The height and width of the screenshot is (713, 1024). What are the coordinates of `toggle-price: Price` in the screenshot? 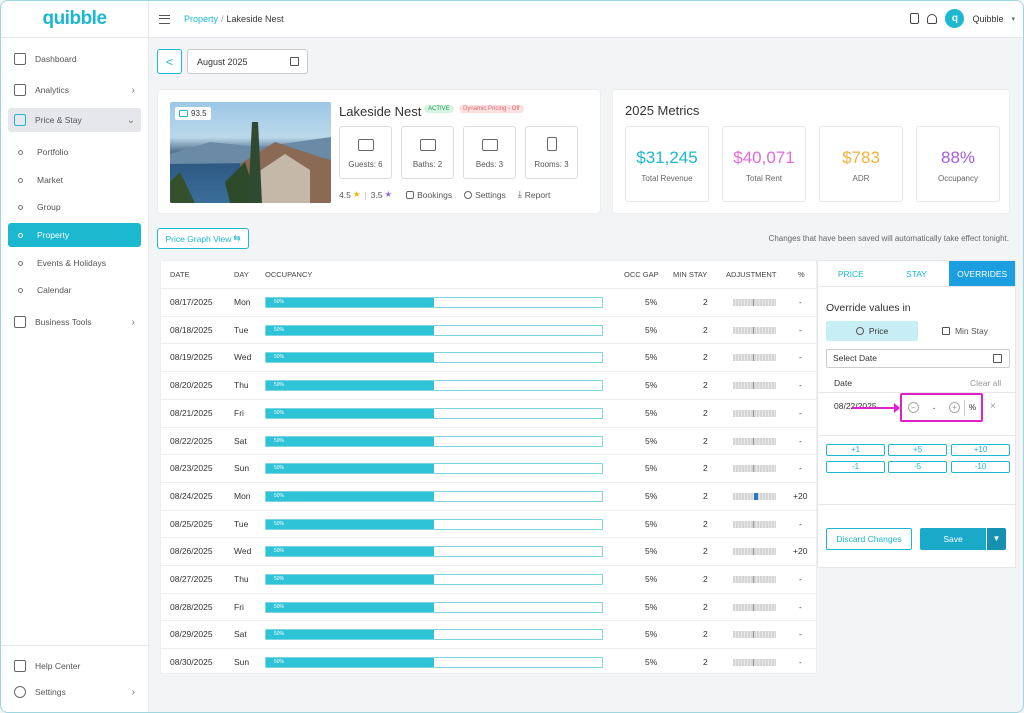 It's located at (872, 331).